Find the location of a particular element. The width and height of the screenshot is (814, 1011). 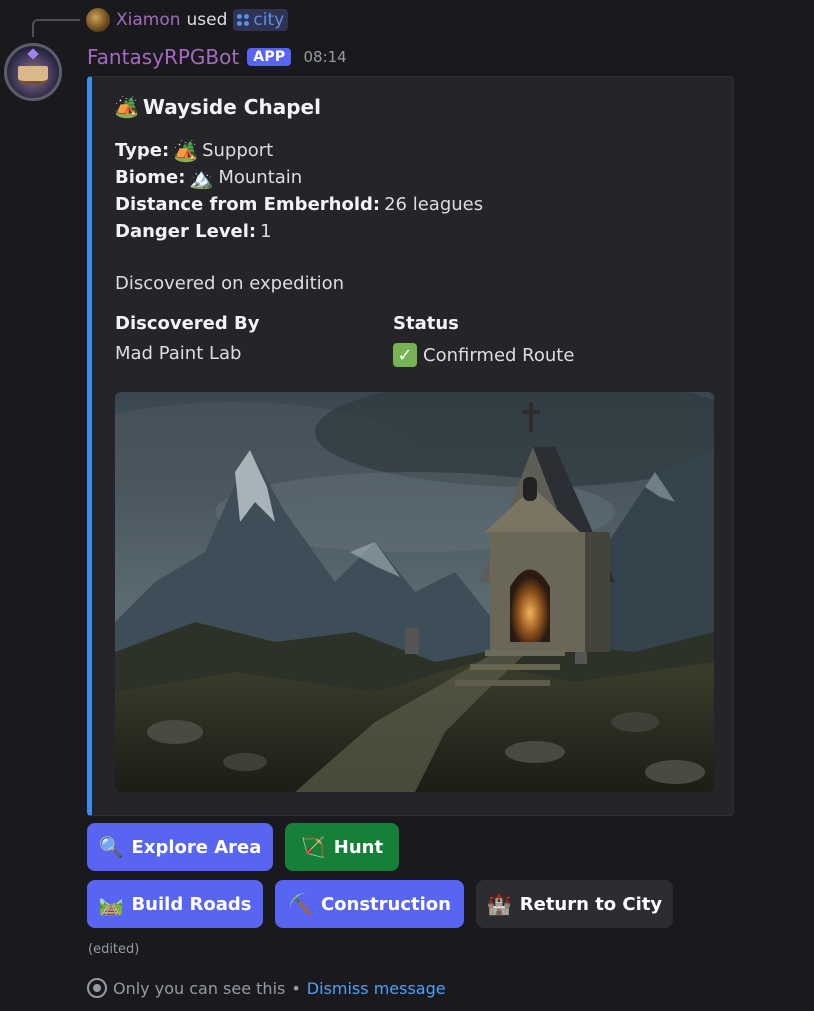

bot-avatar is located at coordinates (33, 72).